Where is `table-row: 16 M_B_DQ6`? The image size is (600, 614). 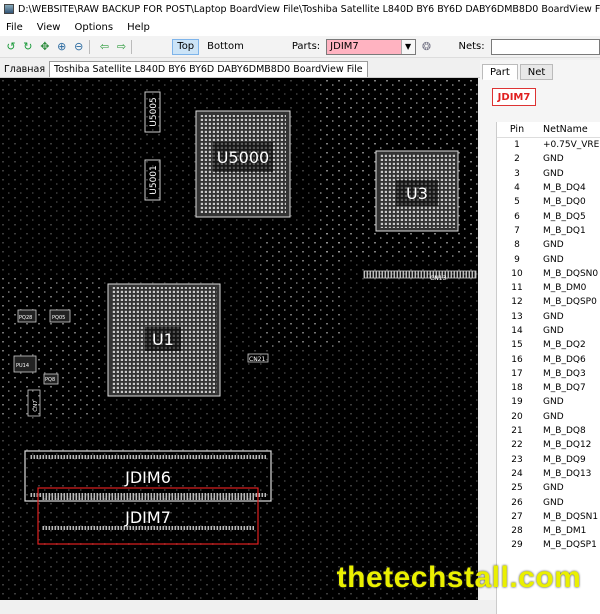 table-row: 16 M_B_DQ6 is located at coordinates (548, 359).